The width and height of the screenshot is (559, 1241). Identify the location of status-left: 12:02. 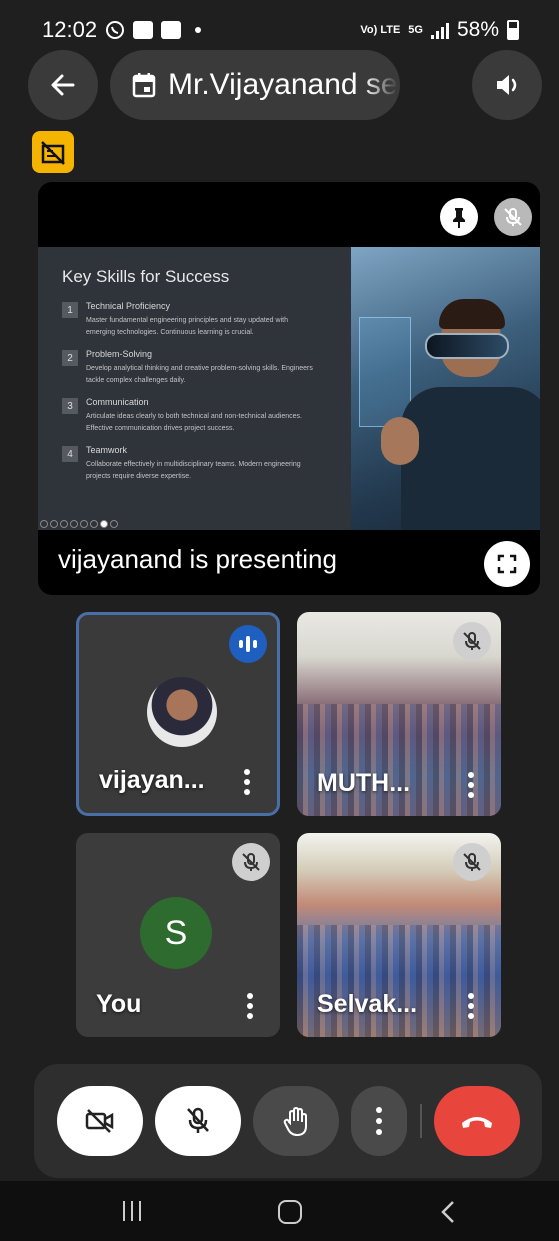
(122, 30).